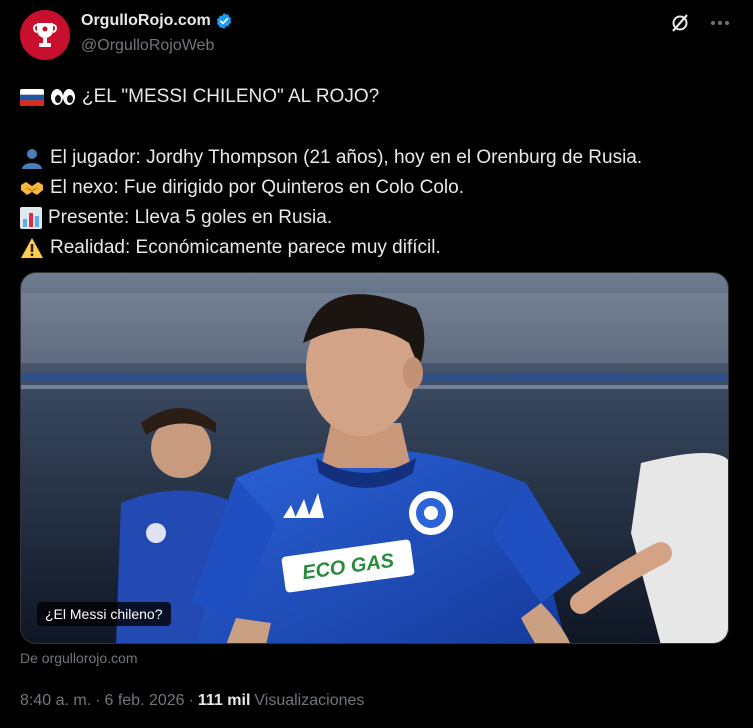 The image size is (753, 728). Describe the element at coordinates (700, 23) in the screenshot. I see `top-actions` at that location.